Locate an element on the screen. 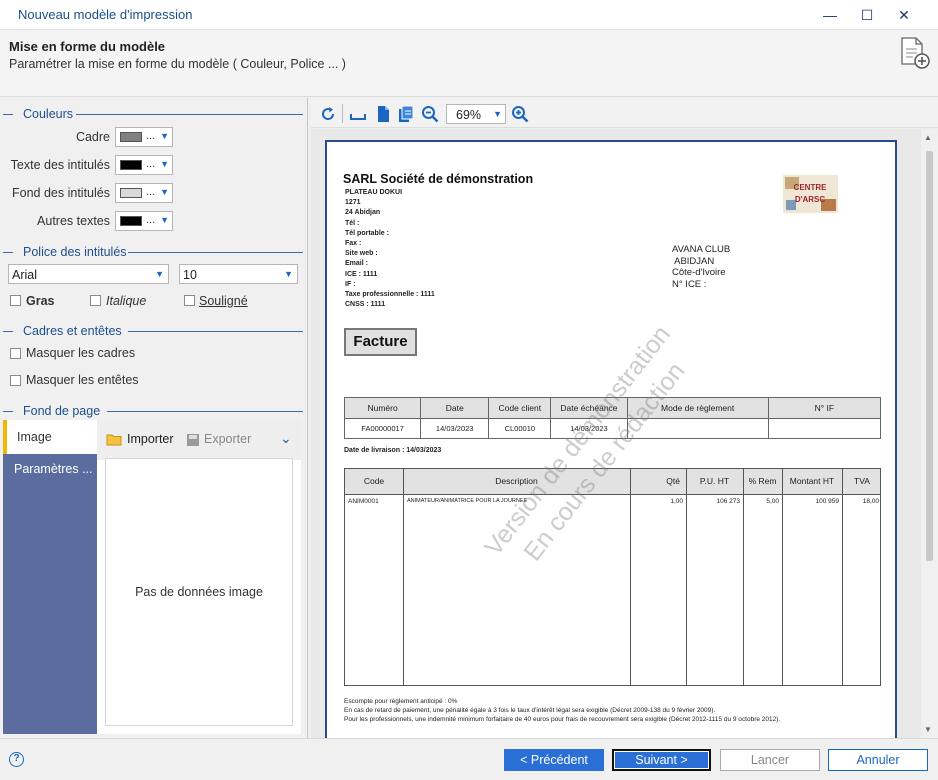 The width and height of the screenshot is (938, 780). page-width-icon is located at coordinates (358, 114).